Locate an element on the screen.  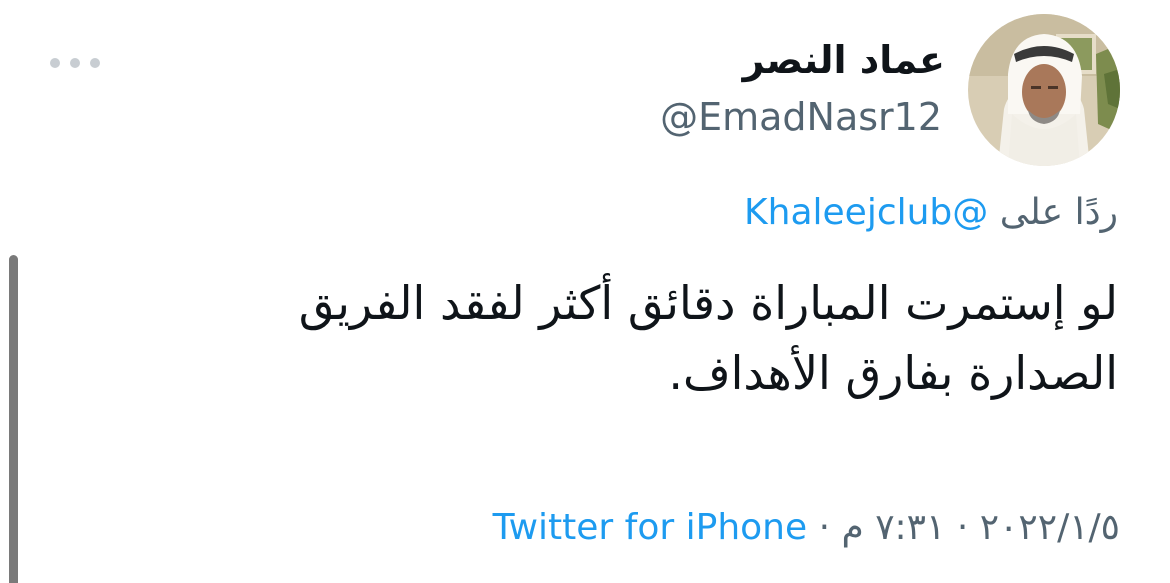
tweet-metadata: ٢٠٢٢/١/٥ · ٧:٣١ م · Twitter for iPhone is located at coordinates (806, 527).